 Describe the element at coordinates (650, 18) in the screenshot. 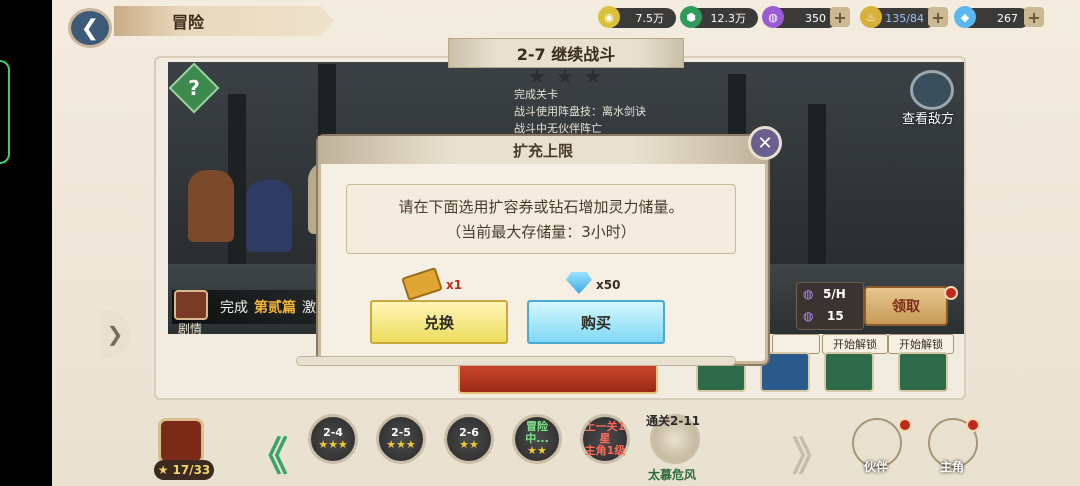

I see `resource-gold-value: 7.5万` at that location.